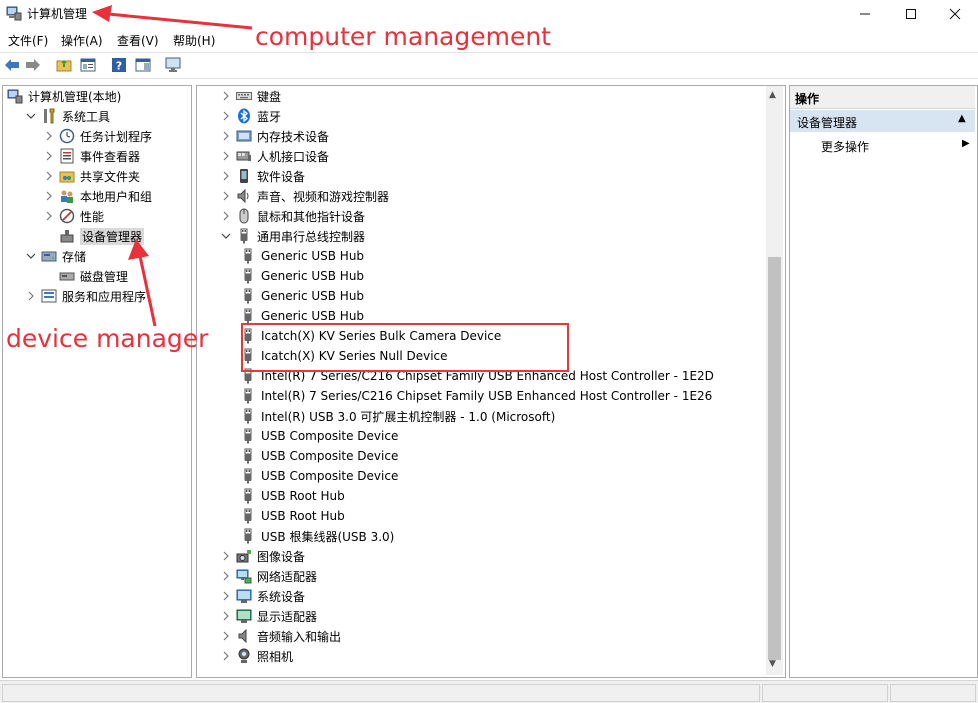  What do you see at coordinates (97, 196) in the screenshot?
I see `nav-tree-item: 本地用户和组` at bounding box center [97, 196].